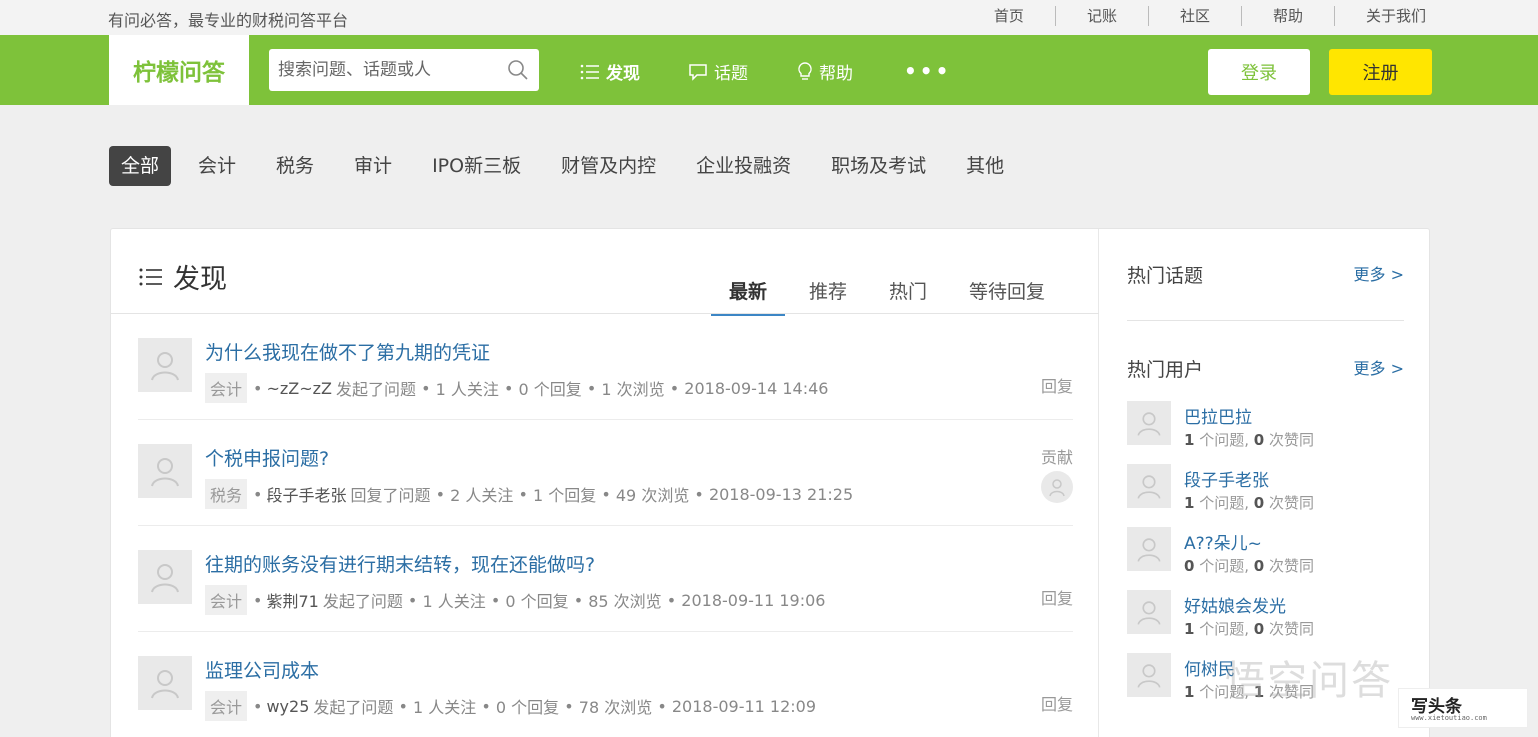 This screenshot has width=1538, height=737. Describe the element at coordinates (373, 166) in the screenshot. I see `category-audit: 审计` at that location.